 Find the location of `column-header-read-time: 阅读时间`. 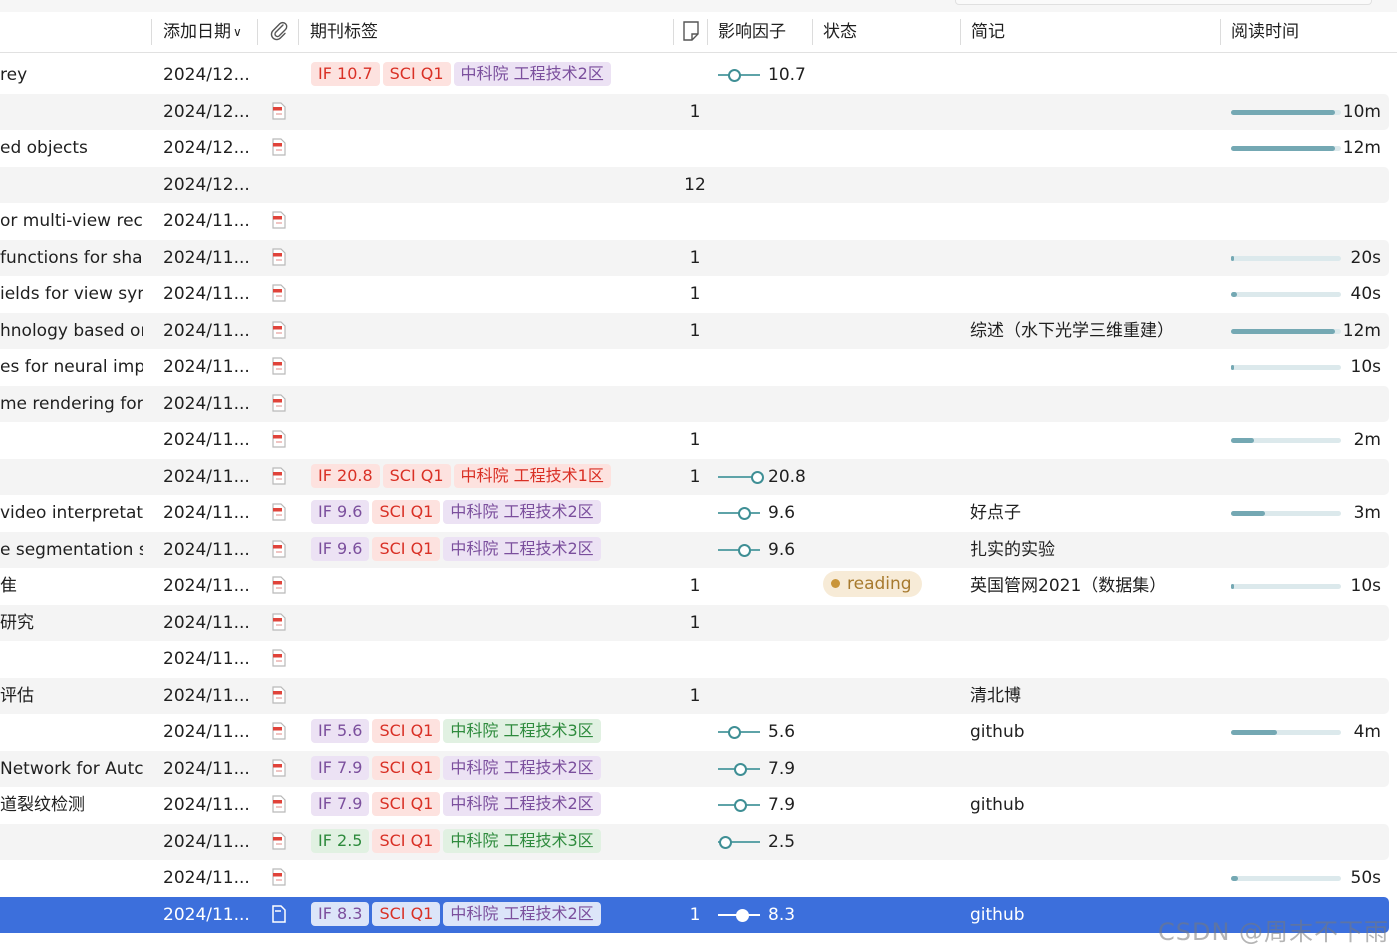

column-header-read-time: 阅读时间 is located at coordinates (1265, 32).